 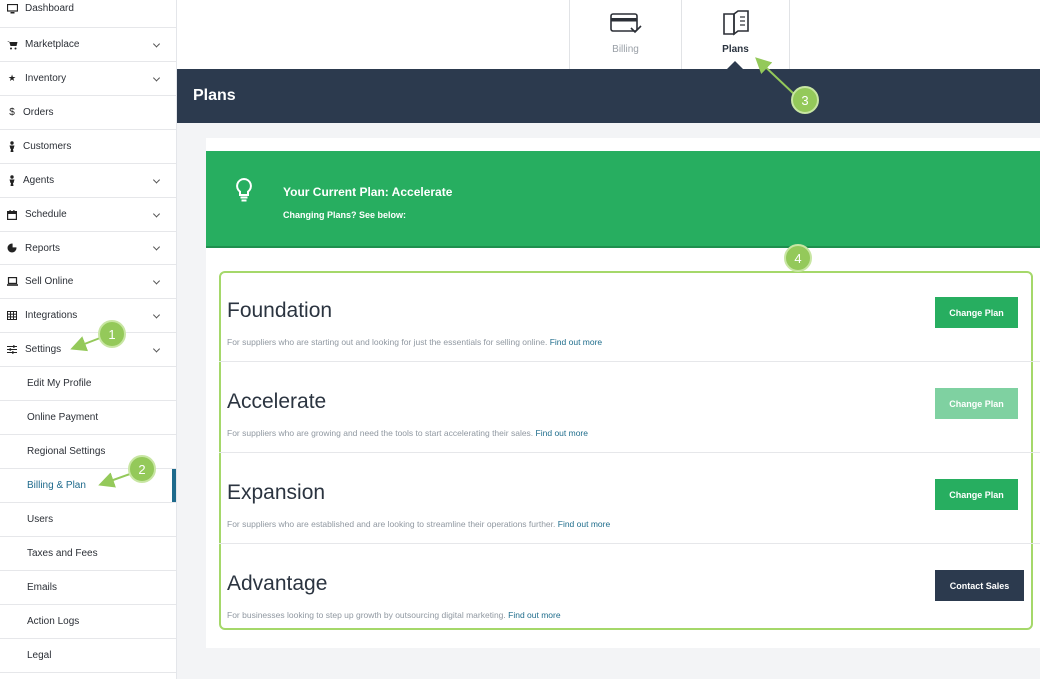 What do you see at coordinates (38, 112) in the screenshot?
I see `sidebar-item-label: Orders` at bounding box center [38, 112].